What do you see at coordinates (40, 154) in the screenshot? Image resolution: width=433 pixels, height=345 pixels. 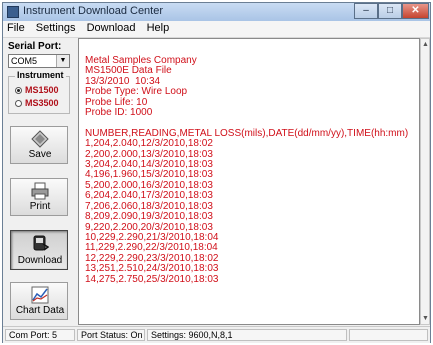 I see `save-button-label: Save` at bounding box center [40, 154].